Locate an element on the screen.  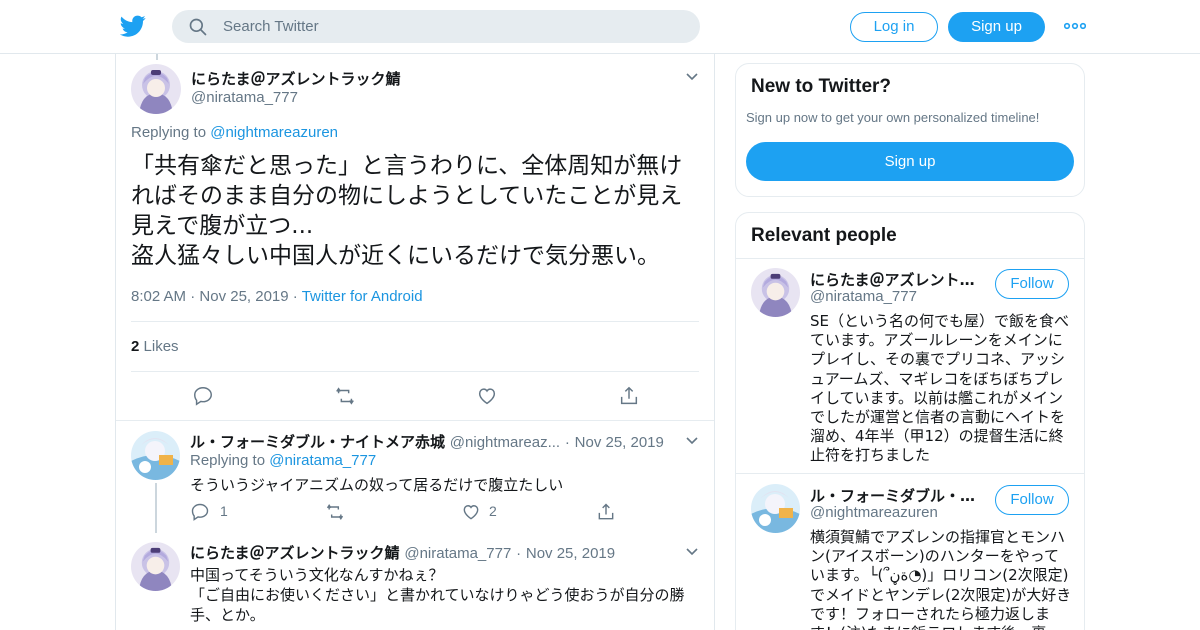
more-icon is located at coordinates (1075, 26).